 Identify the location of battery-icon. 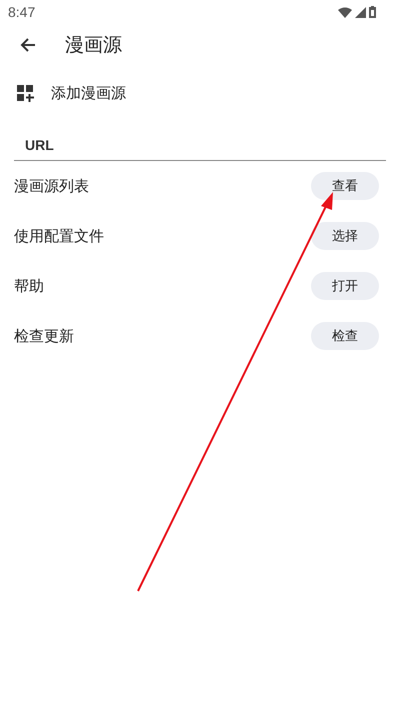
(372, 12).